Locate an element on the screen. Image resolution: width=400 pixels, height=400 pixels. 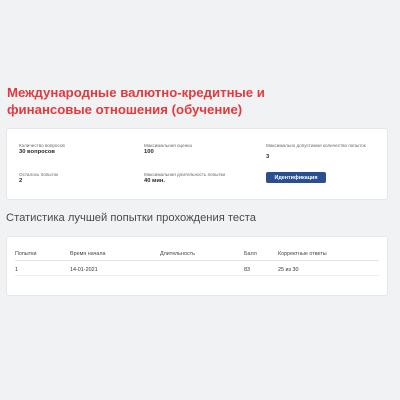
max-duration-value: 40 мин. is located at coordinates (155, 181).